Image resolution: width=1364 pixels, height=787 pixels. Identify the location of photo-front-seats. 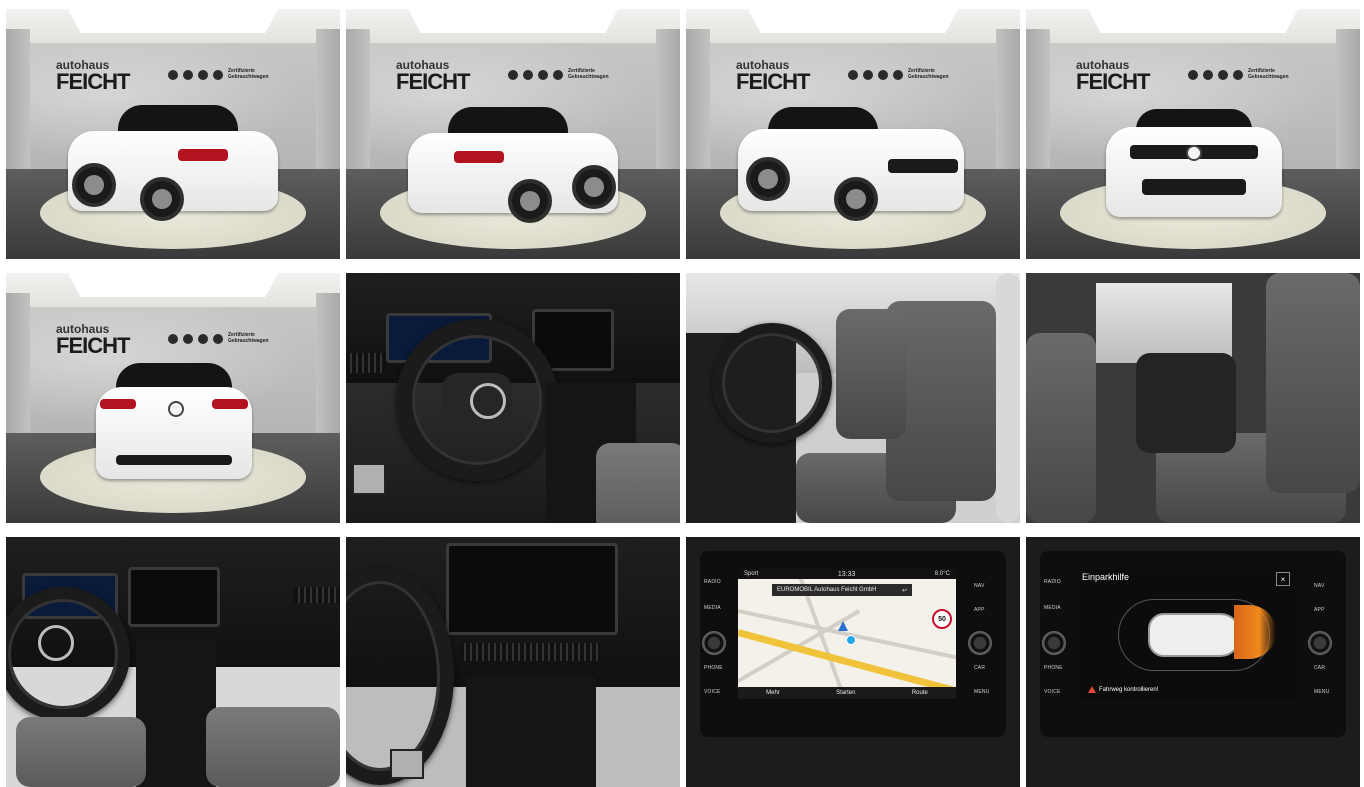
(853, 398).